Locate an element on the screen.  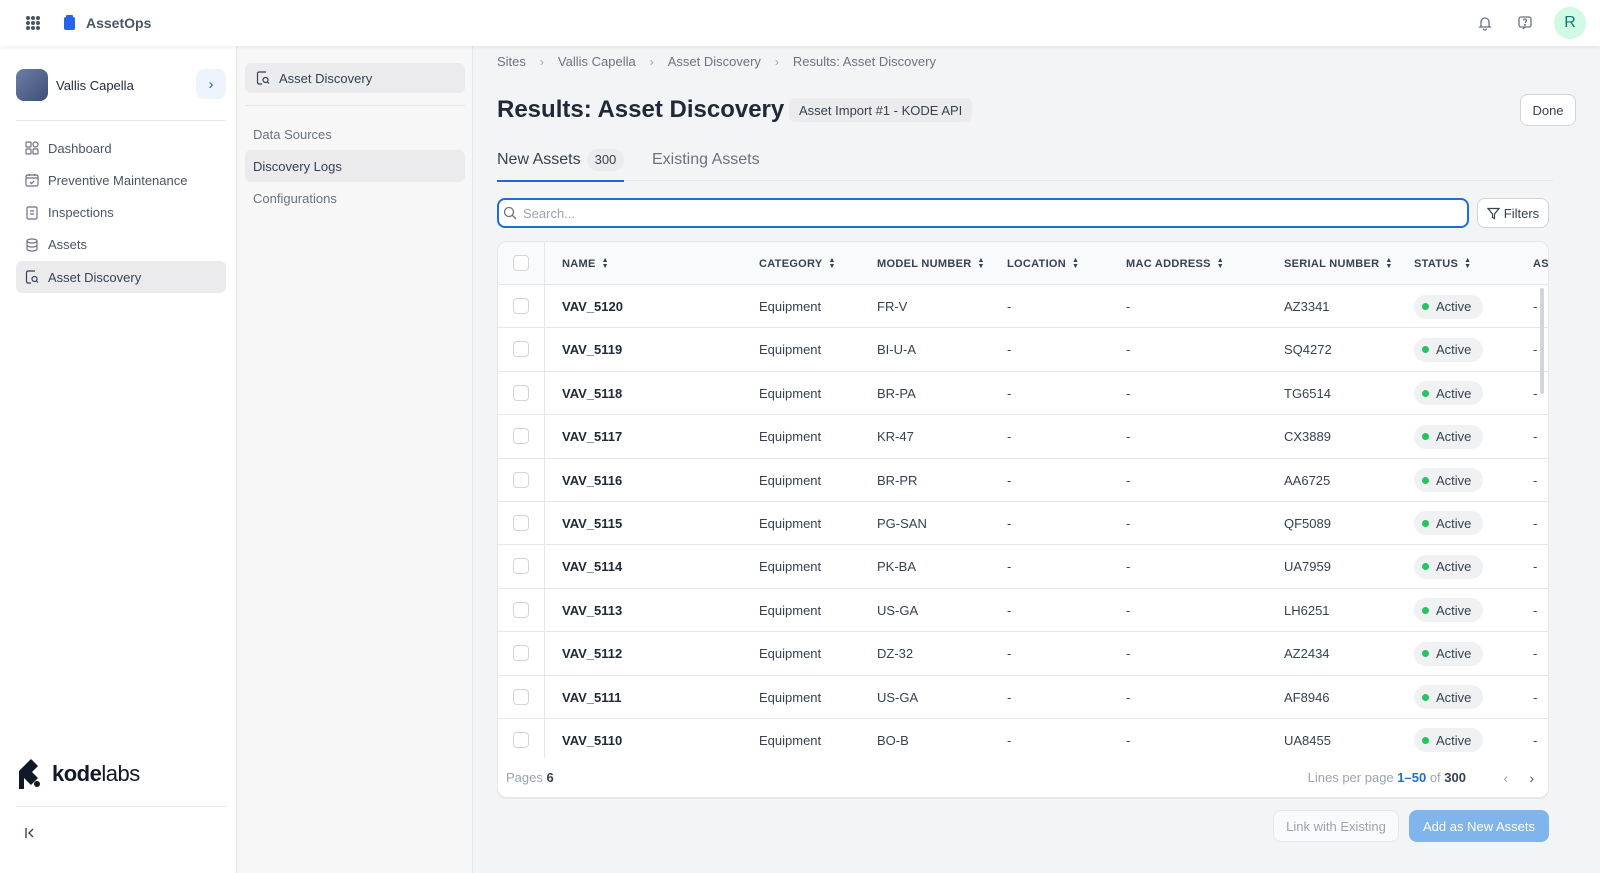
column-header-location: LOCATION ▲ ▼ is located at coordinates (1043, 263).